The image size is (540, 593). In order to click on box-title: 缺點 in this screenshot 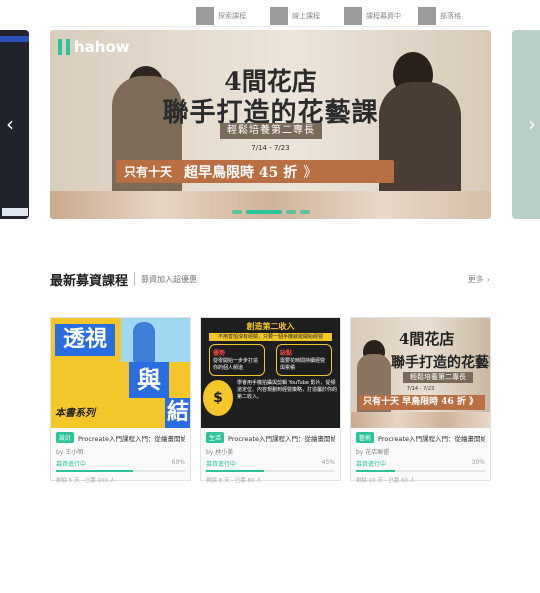, I will do `click(286, 353)`.